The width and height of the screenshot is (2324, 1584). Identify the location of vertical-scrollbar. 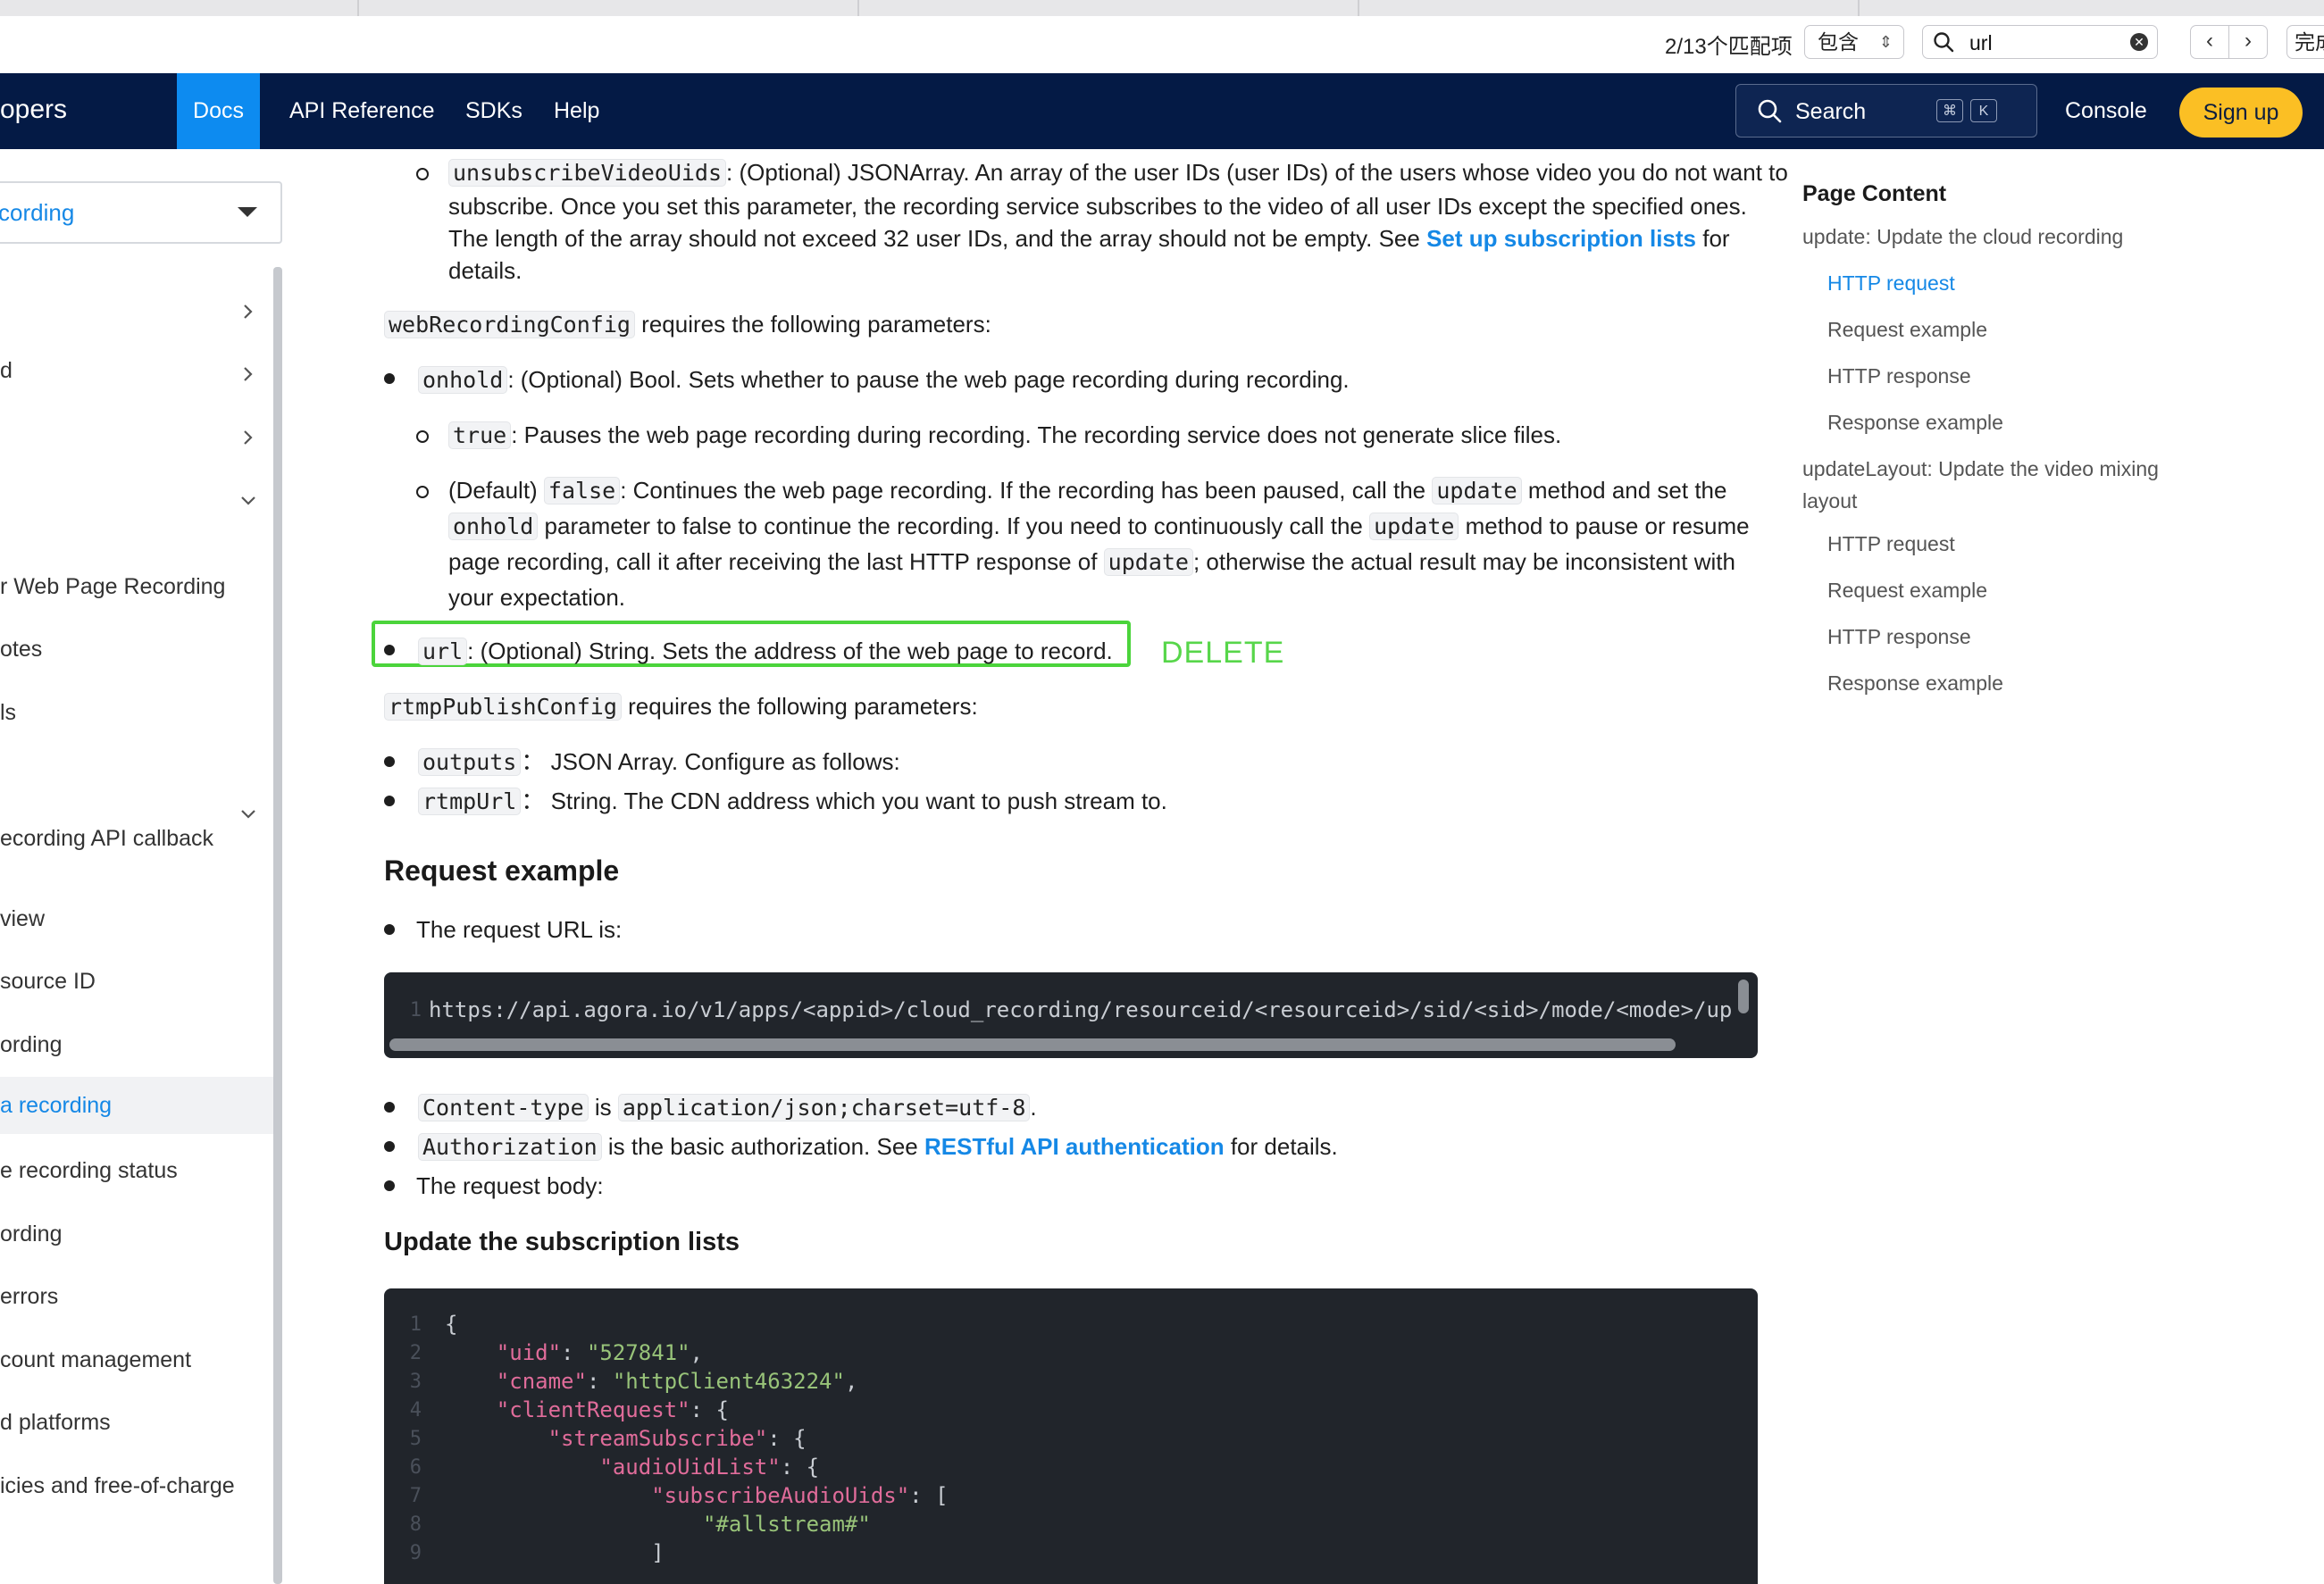
(1743, 997).